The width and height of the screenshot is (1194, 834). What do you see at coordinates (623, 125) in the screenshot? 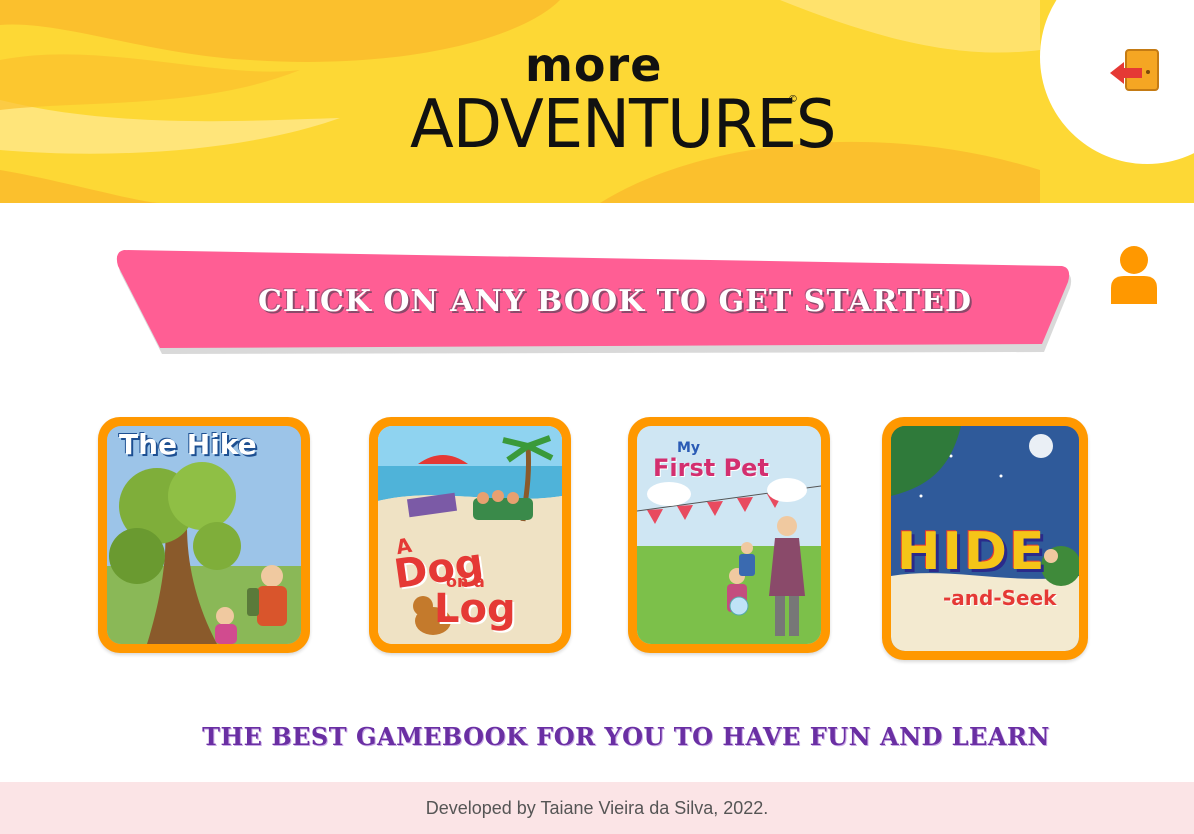
I see `logo-adventures-text: ADVENTURES` at bounding box center [623, 125].